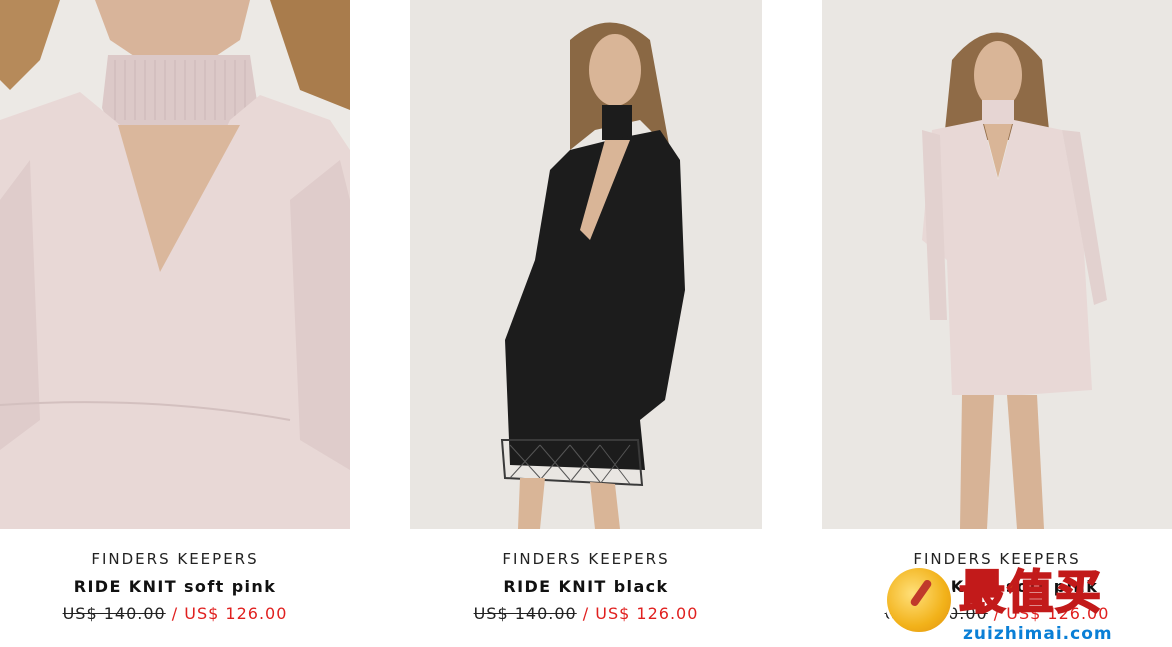  I want to click on watermark-title: 最值买, so click(1030, 592).